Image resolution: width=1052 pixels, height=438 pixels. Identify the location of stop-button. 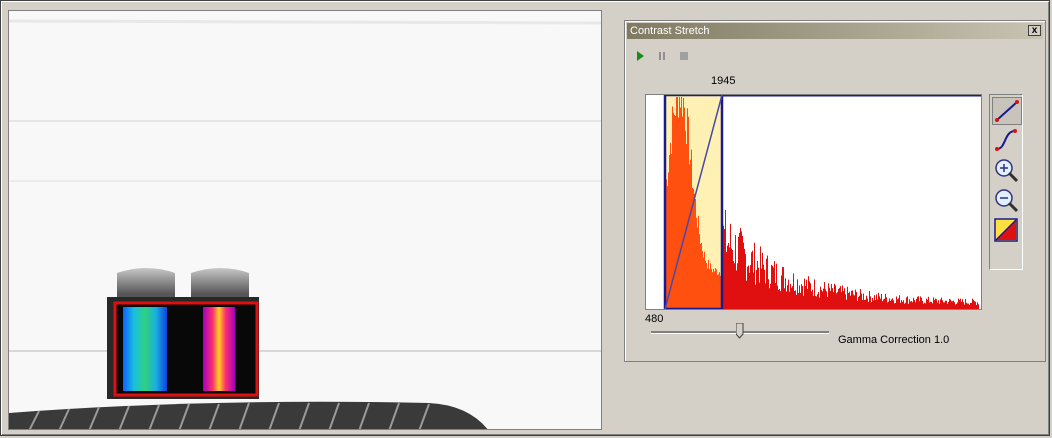
(684, 56).